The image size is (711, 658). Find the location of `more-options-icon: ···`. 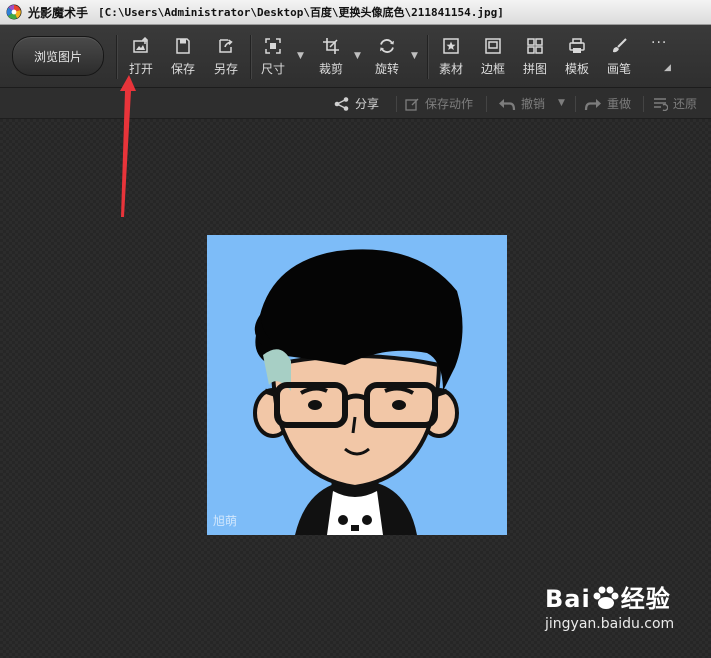

more-options-icon: ··· is located at coordinates (659, 43).